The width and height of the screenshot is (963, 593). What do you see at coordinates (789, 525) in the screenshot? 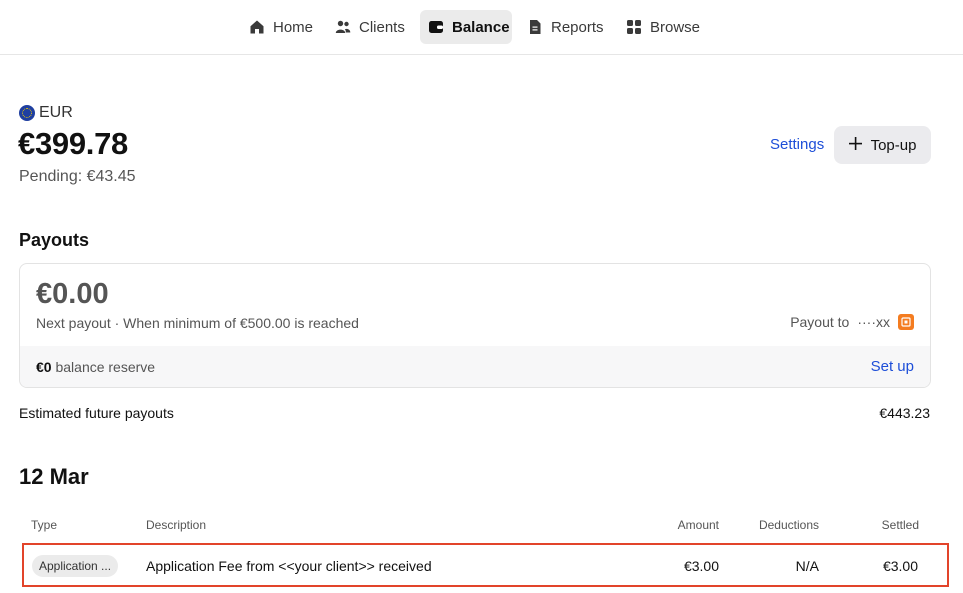
I see `column-header-deductions: Deductions` at bounding box center [789, 525].